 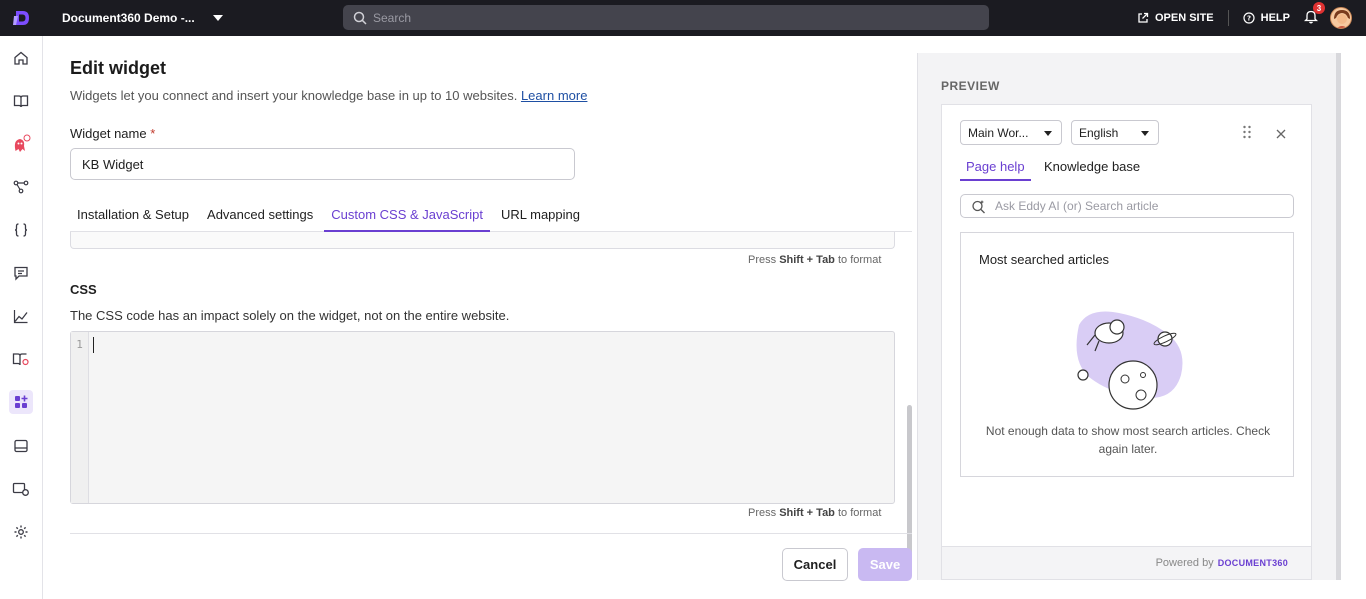 I want to click on workflow-icon, so click(x=21, y=187).